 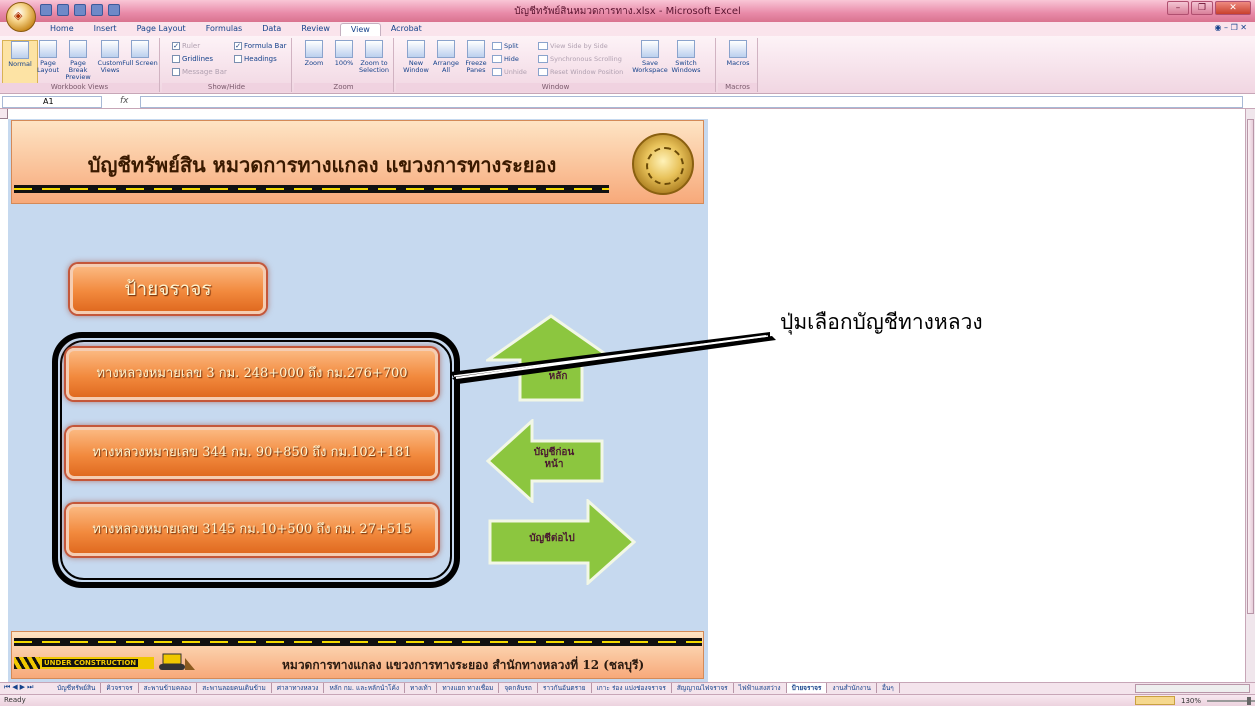 I want to click on split-button: Split, so click(x=505, y=46).